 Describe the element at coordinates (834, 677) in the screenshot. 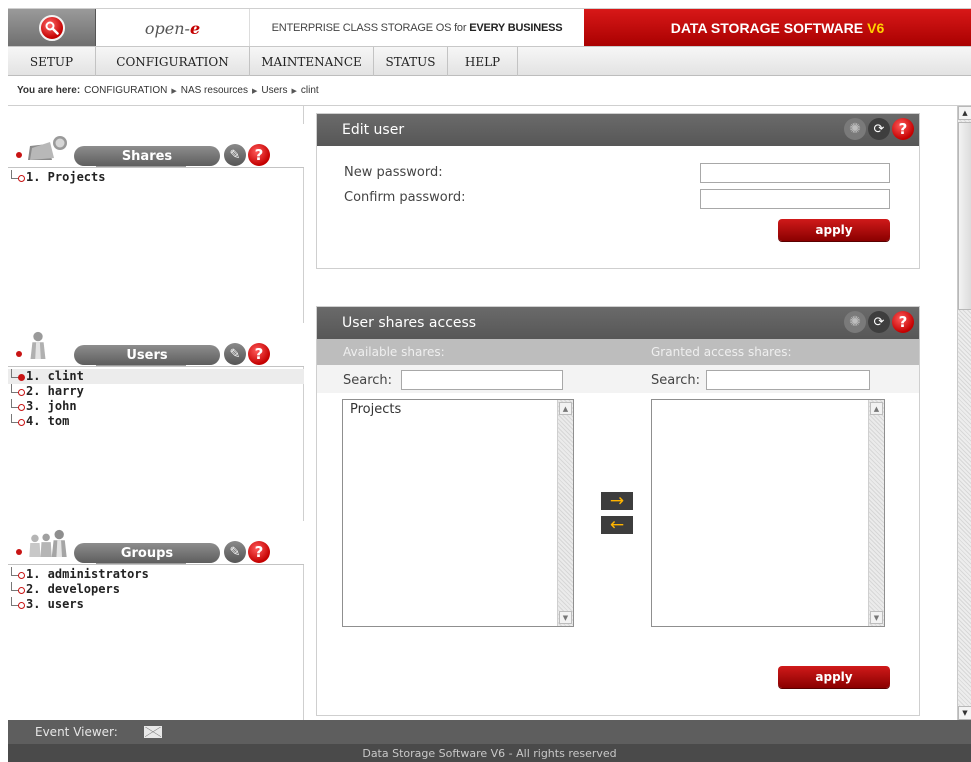

I see `user-shares-apply-button: apply` at that location.